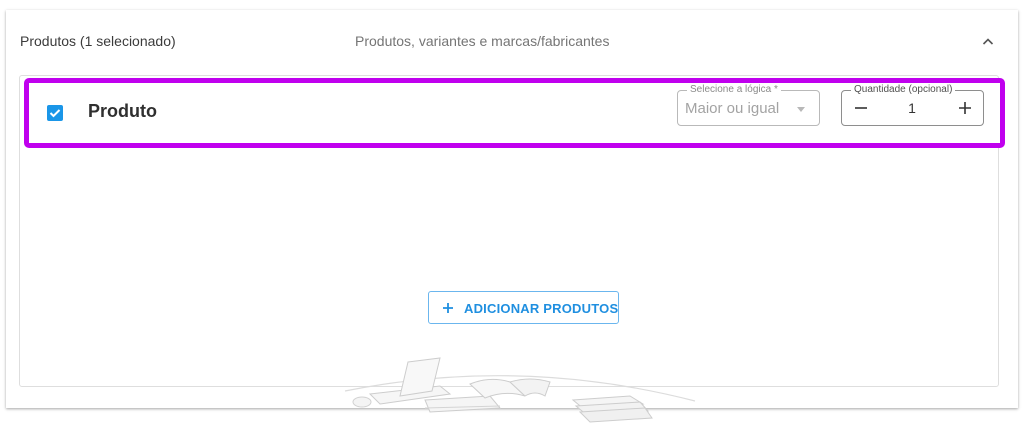 This screenshot has width=1028, height=436. Describe the element at coordinates (903, 90) in the screenshot. I see `quantity-label: Quantidade (opcional)` at that location.